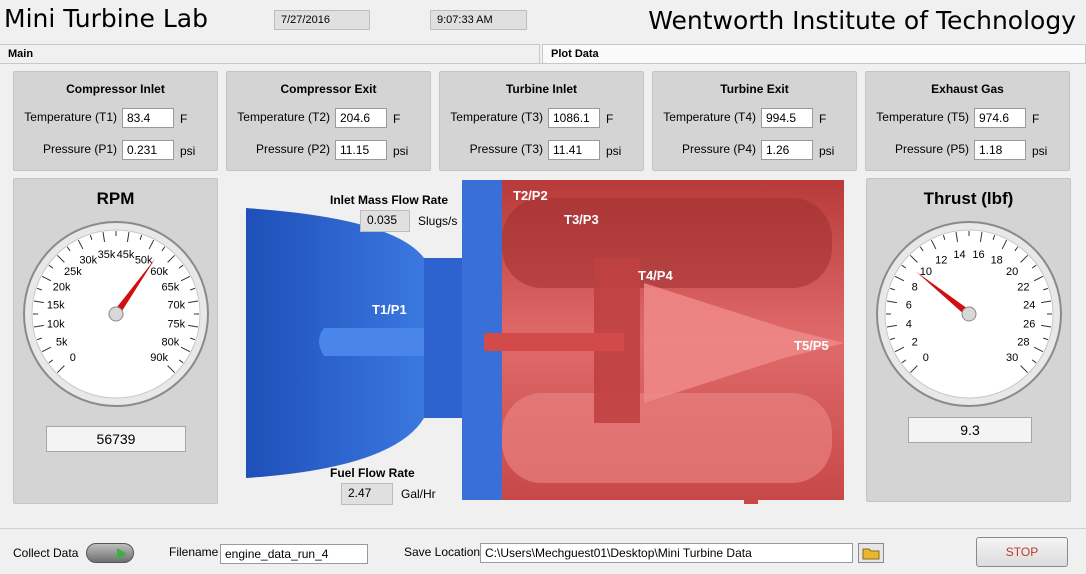 The image size is (1086, 574). Describe the element at coordinates (530, 195) in the screenshot. I see `station-label-2: T2/P2` at that location.